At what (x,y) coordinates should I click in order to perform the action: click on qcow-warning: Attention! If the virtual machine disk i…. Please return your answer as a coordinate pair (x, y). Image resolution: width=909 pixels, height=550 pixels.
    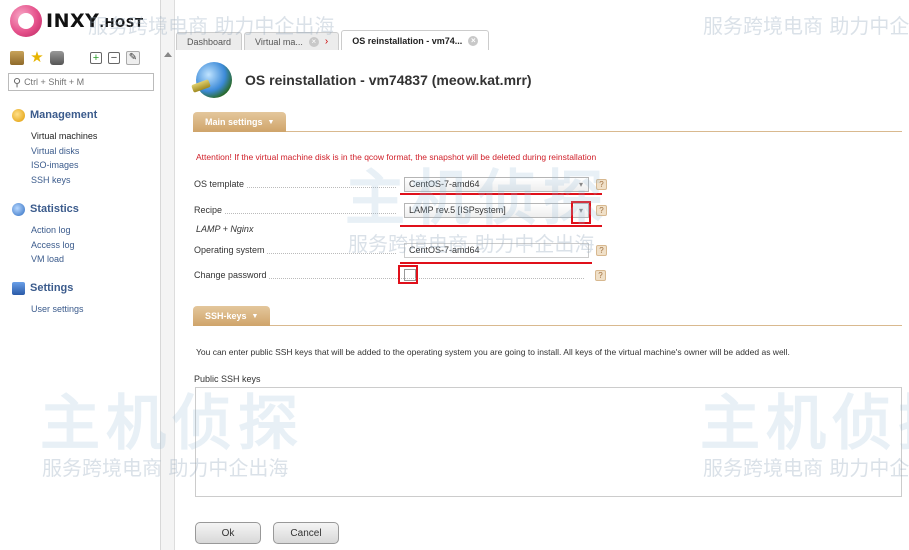
    Looking at the image, I should click on (396, 157).